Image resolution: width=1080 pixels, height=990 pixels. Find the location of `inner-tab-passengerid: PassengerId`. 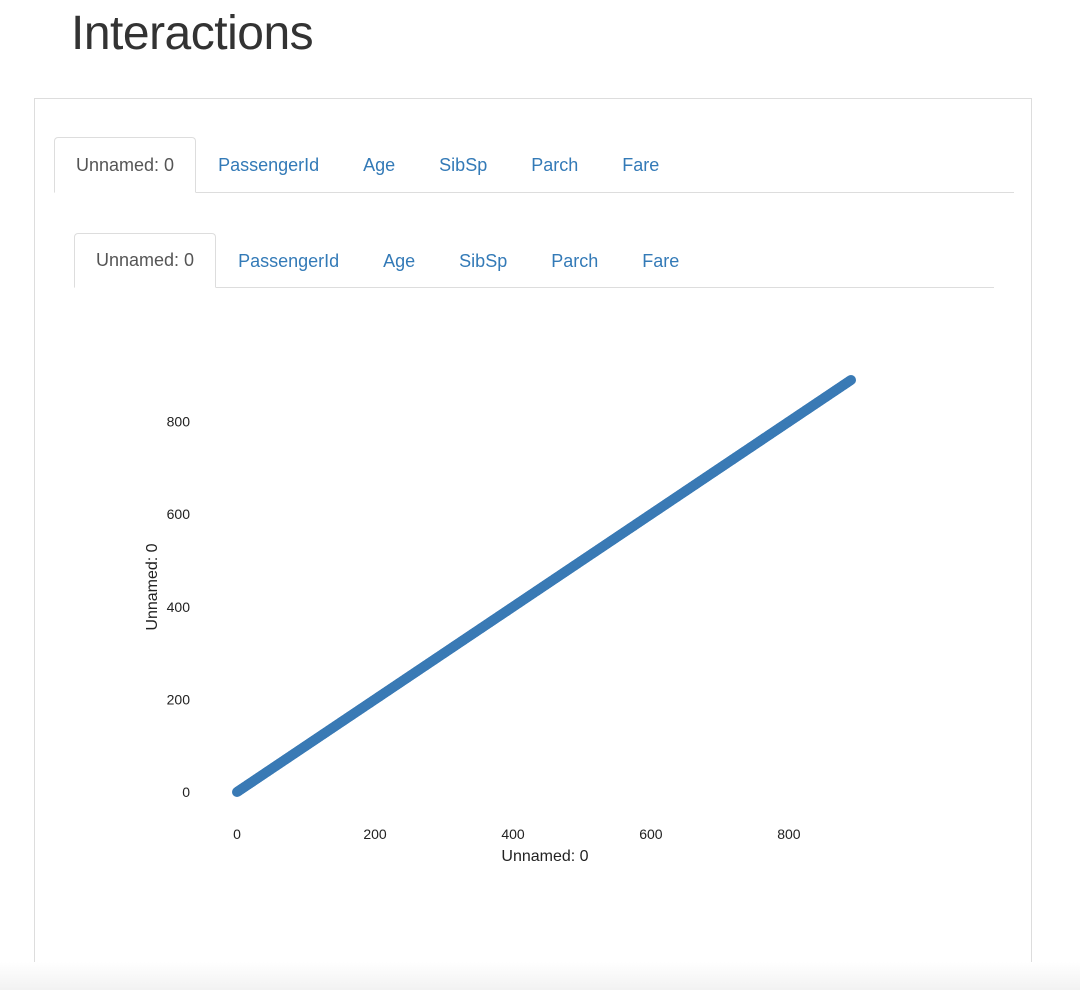

inner-tab-passengerid: PassengerId is located at coordinates (288, 260).